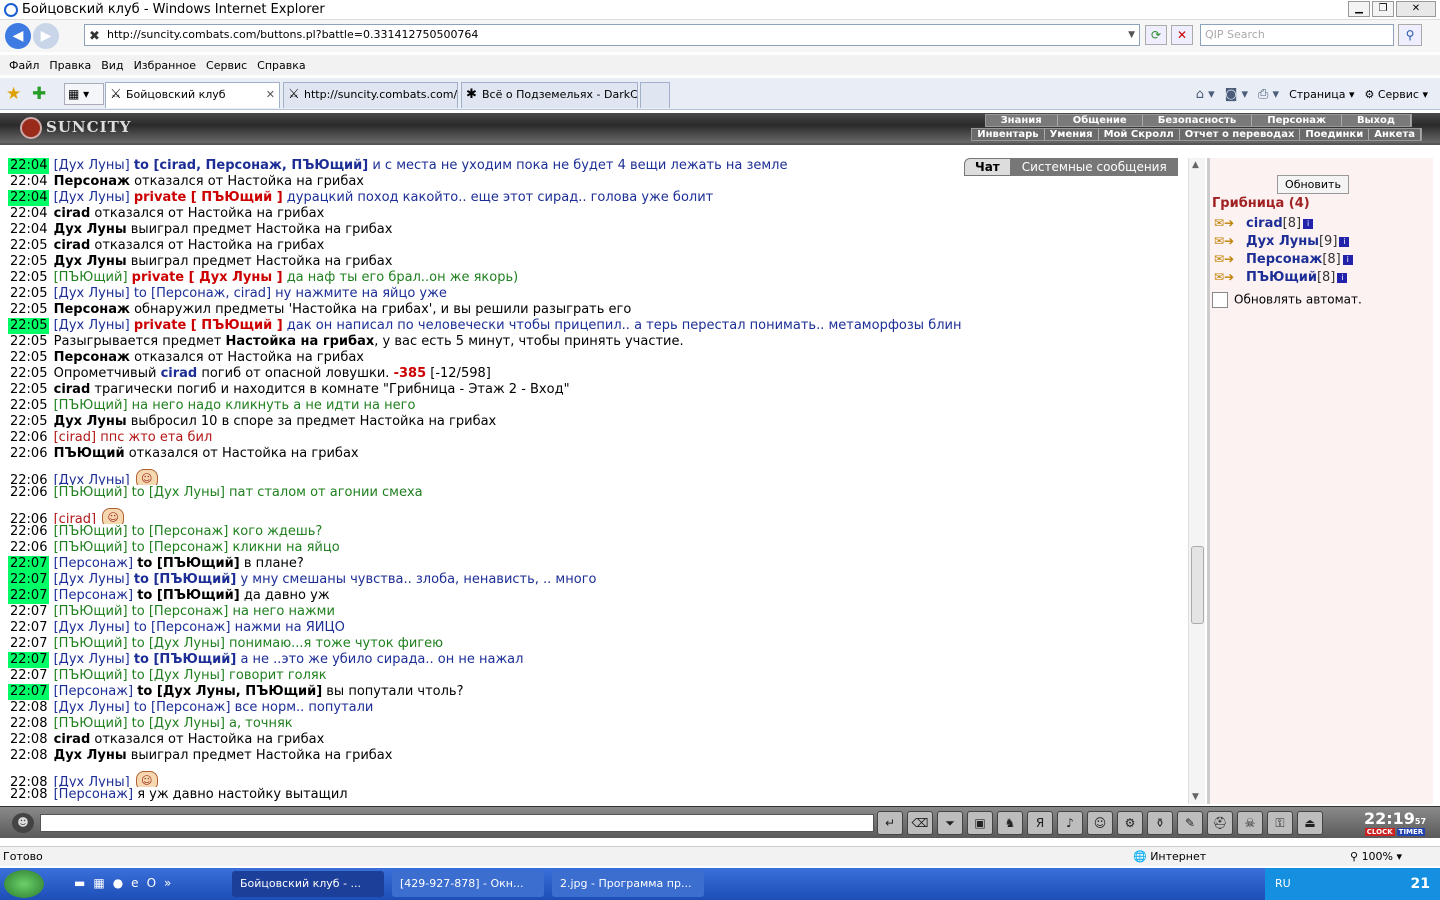  What do you see at coordinates (1040, 823) in the screenshot?
I see `translit-icon: Я` at bounding box center [1040, 823].